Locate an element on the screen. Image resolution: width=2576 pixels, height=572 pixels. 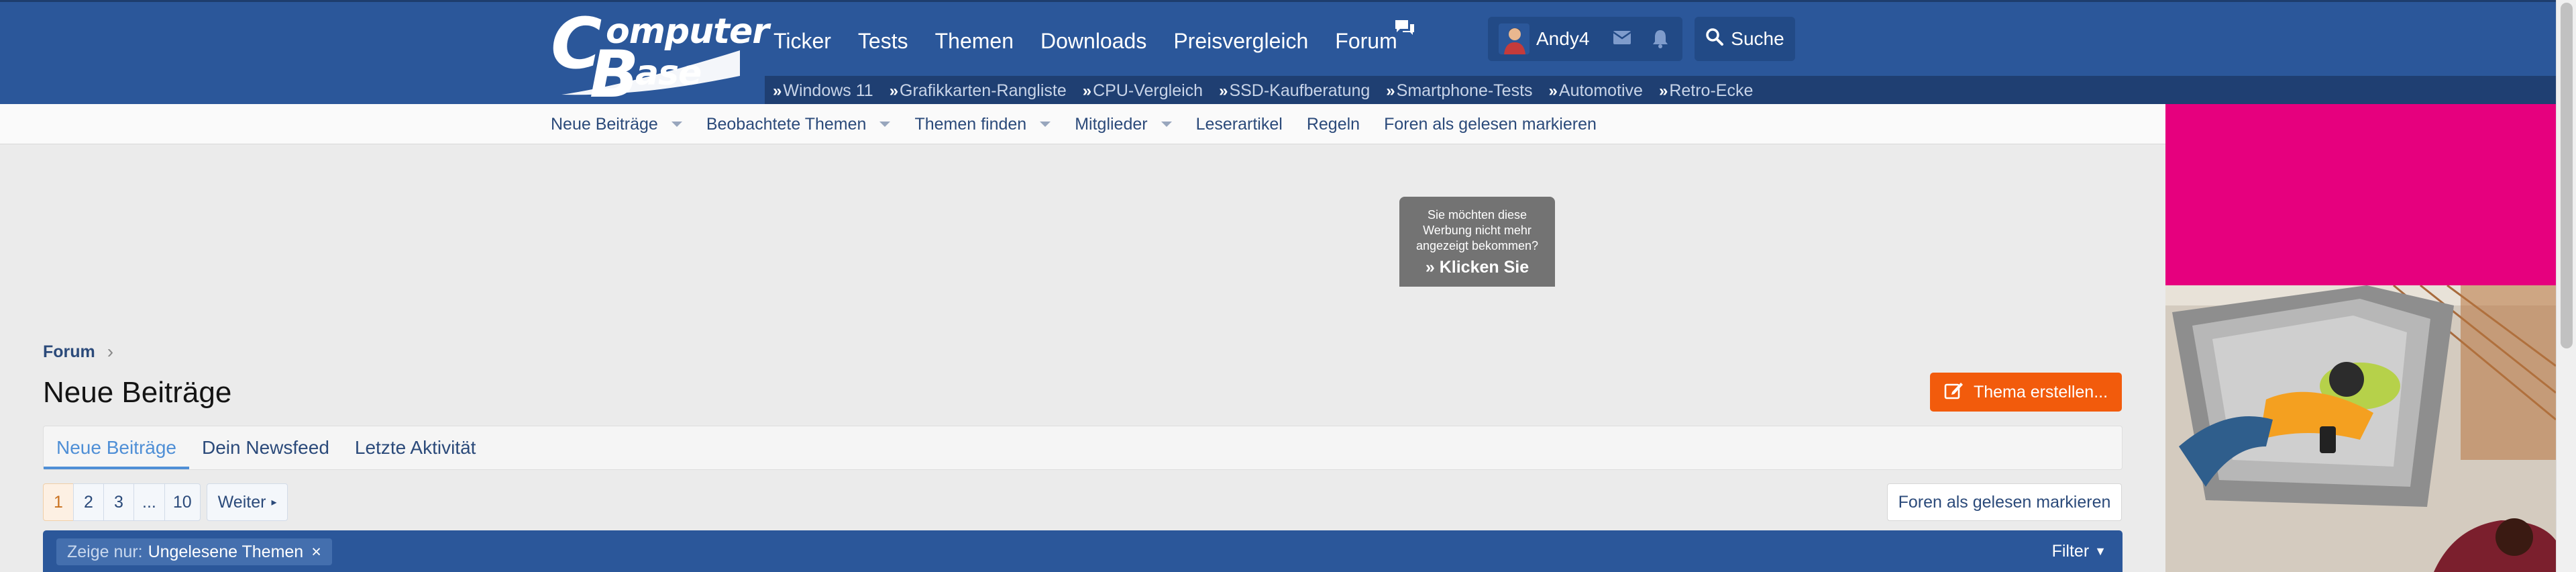
sec-nav-label: Regeln is located at coordinates (1333, 124).